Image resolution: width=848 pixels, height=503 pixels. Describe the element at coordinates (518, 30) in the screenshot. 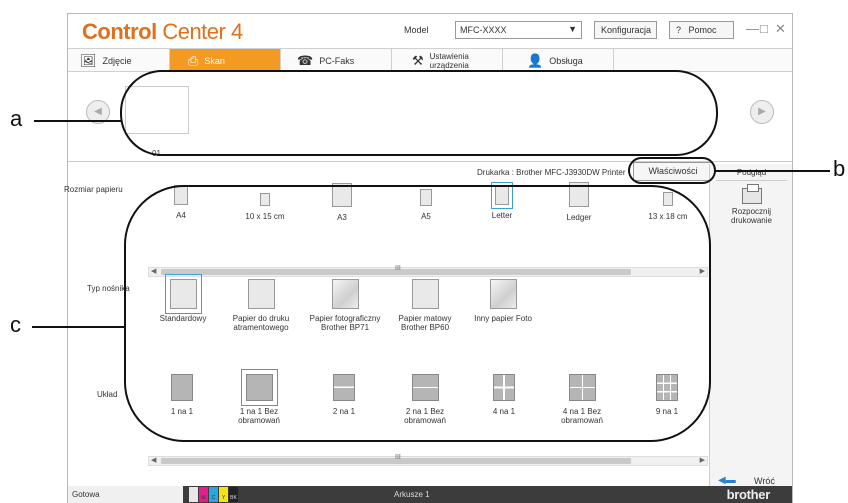

I see `model-select: MFC-XXXX ▼` at that location.